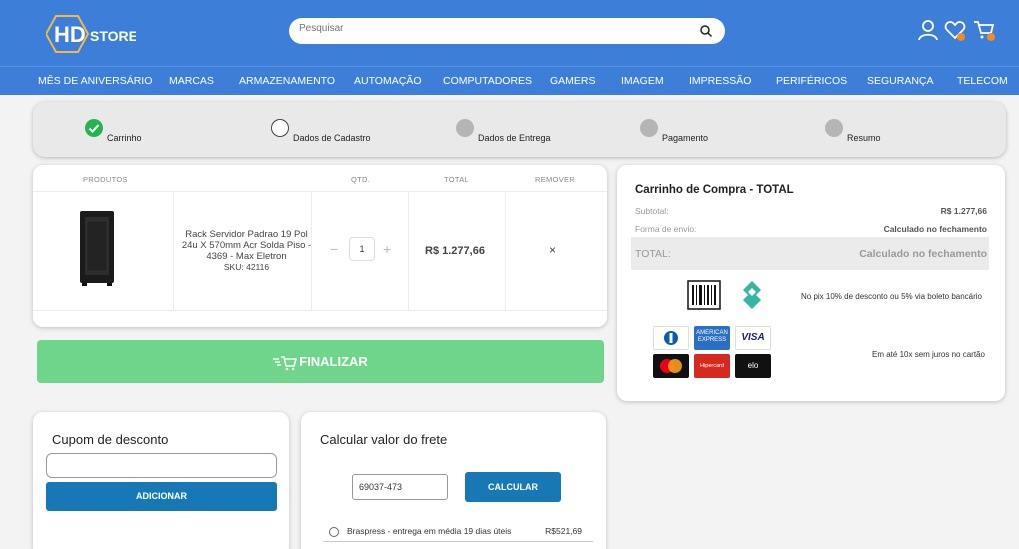 The height and width of the screenshot is (549, 1019). Describe the element at coordinates (712, 333) in the screenshot. I see `amex-line-1: AMERICAN` at that location.